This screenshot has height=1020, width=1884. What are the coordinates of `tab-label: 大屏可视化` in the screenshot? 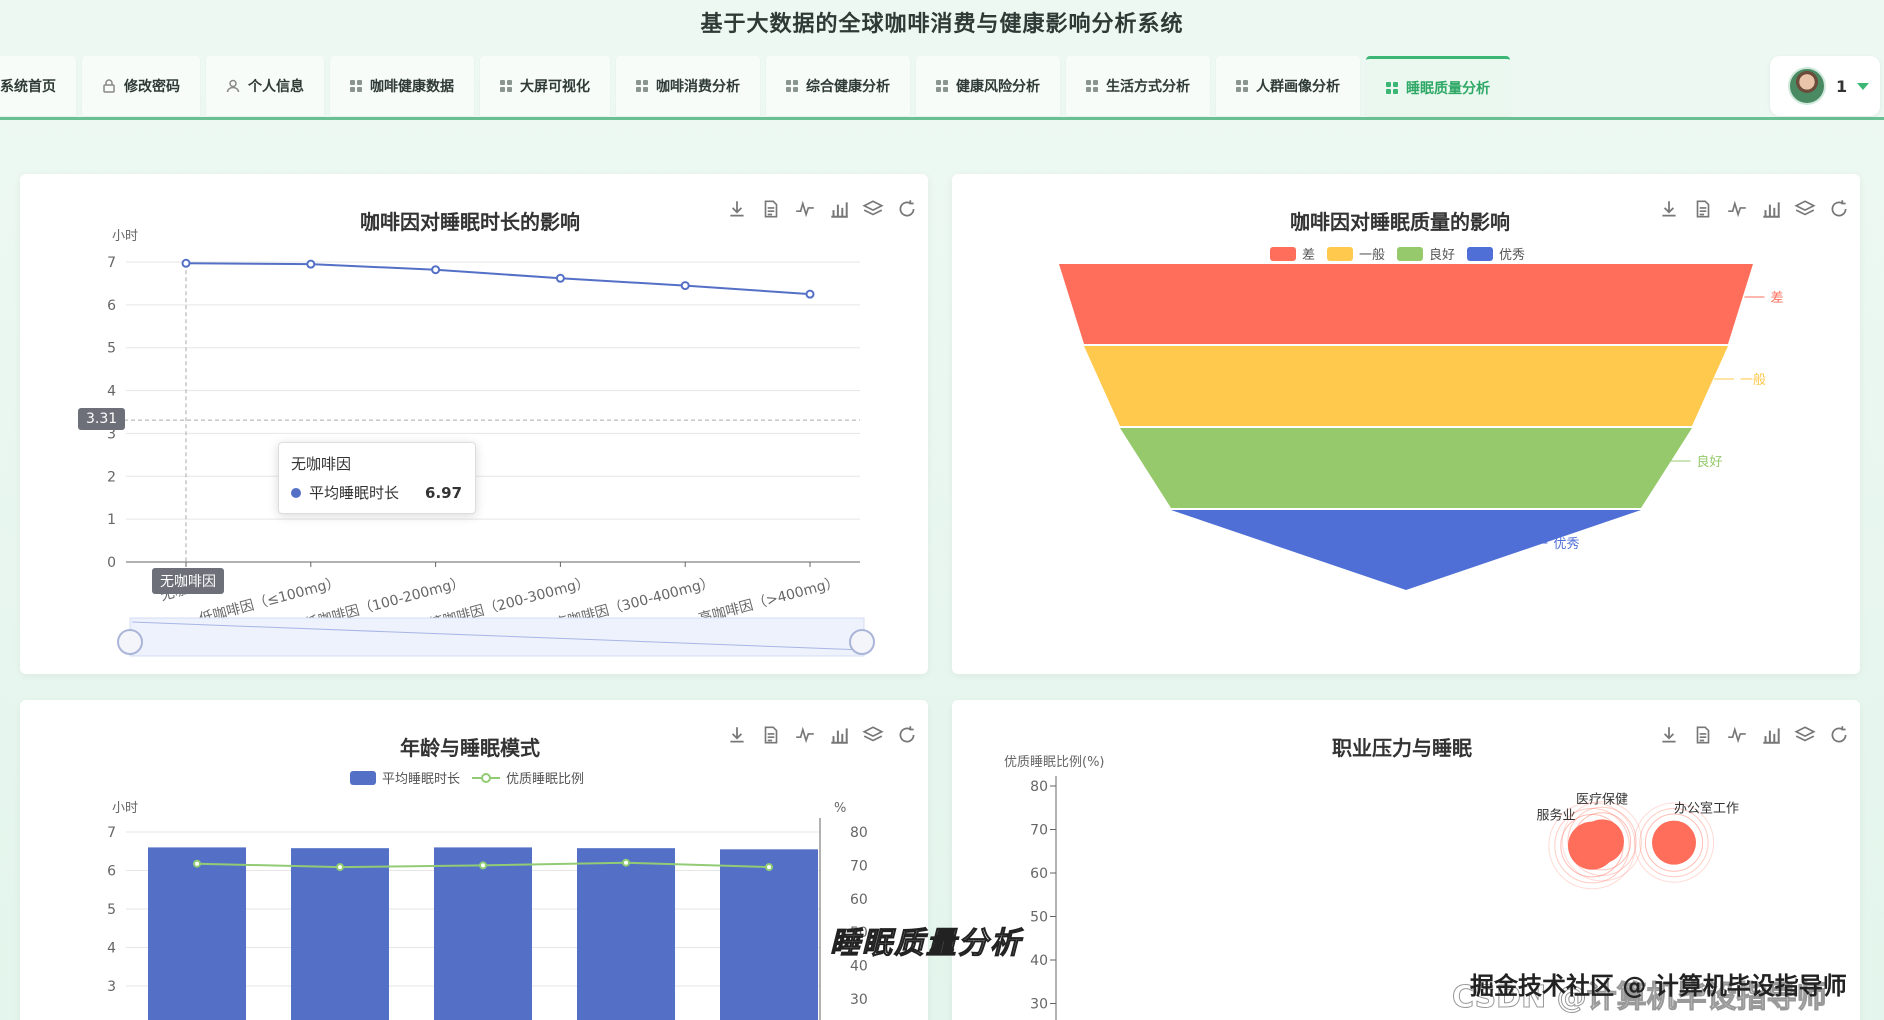 It's located at (555, 87).